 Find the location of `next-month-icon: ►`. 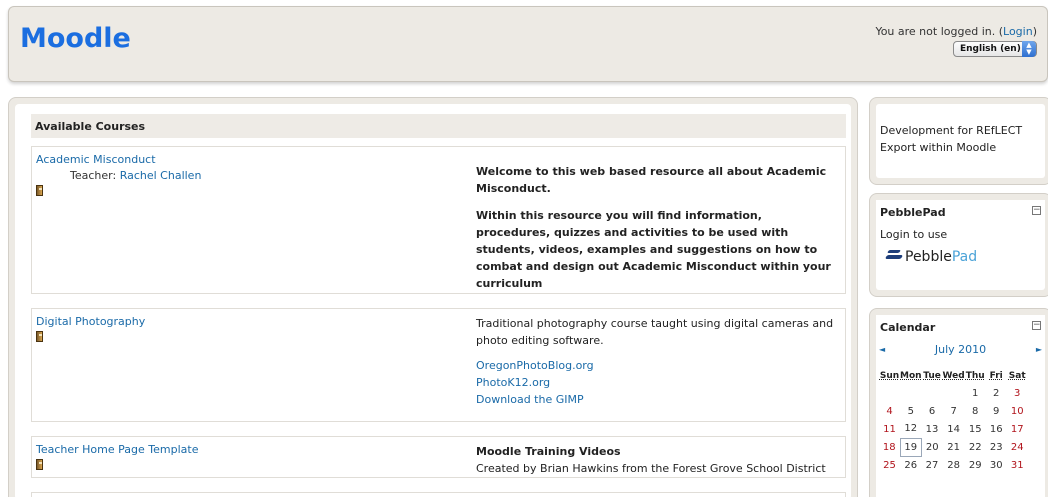

next-month-icon: ► is located at coordinates (1039, 349).